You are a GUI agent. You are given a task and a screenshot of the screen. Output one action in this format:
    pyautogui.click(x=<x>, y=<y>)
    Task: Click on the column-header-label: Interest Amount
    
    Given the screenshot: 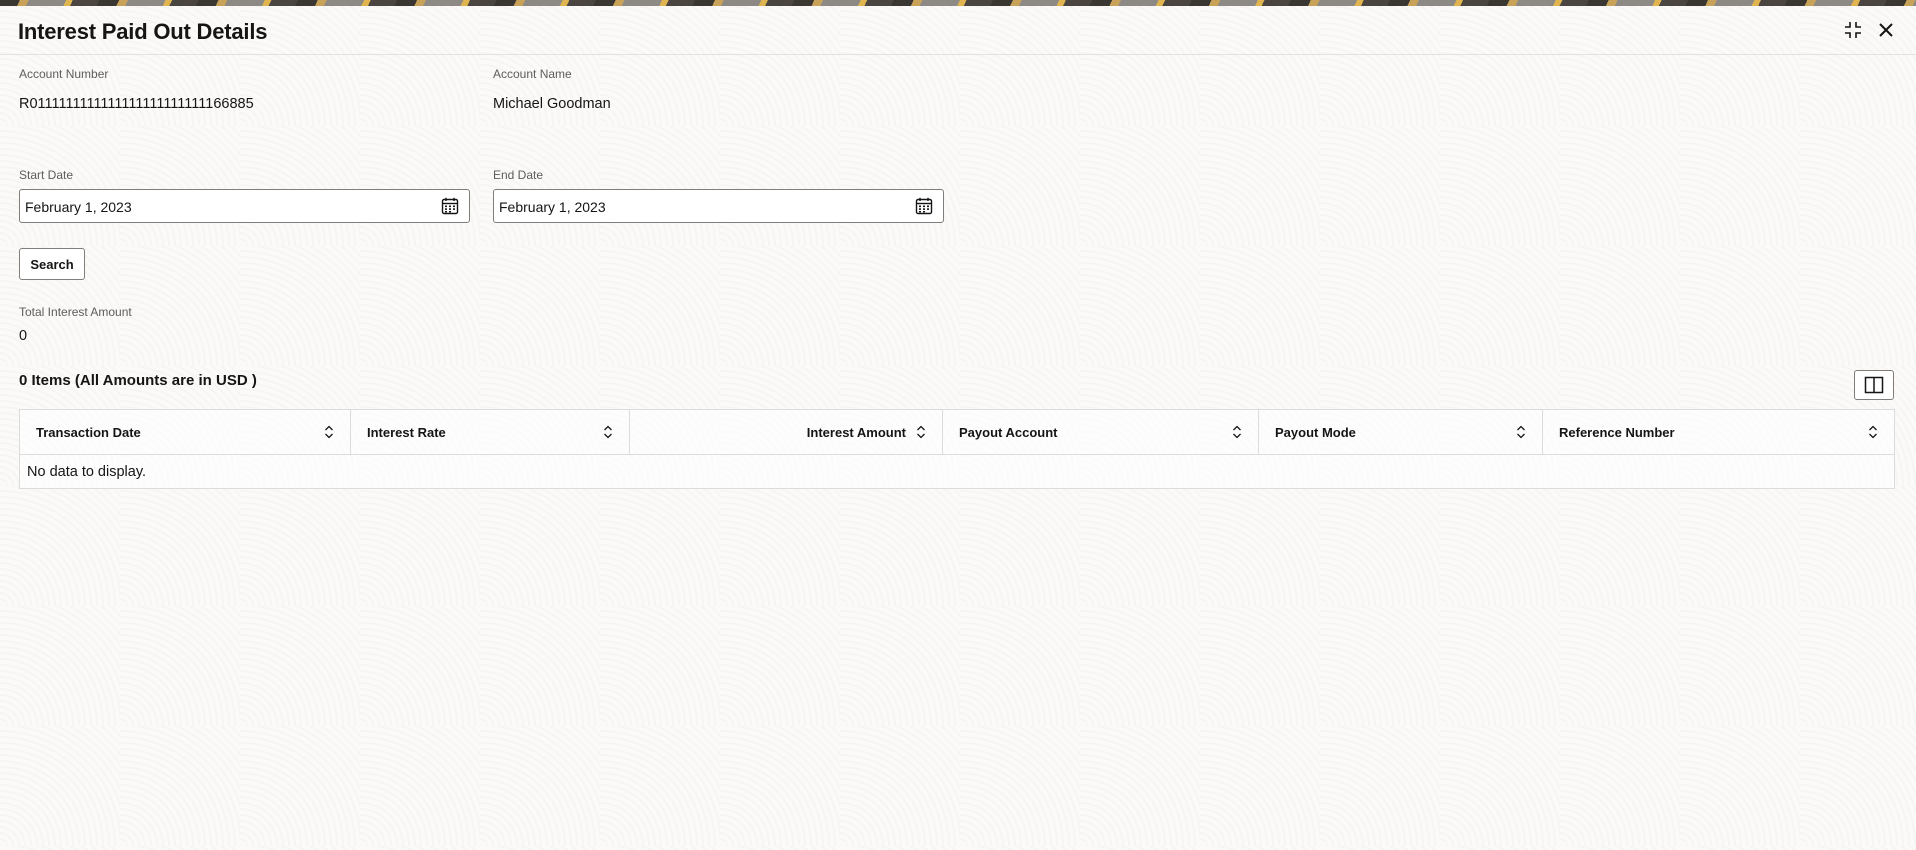 What is the action you would take?
    pyautogui.click(x=856, y=432)
    